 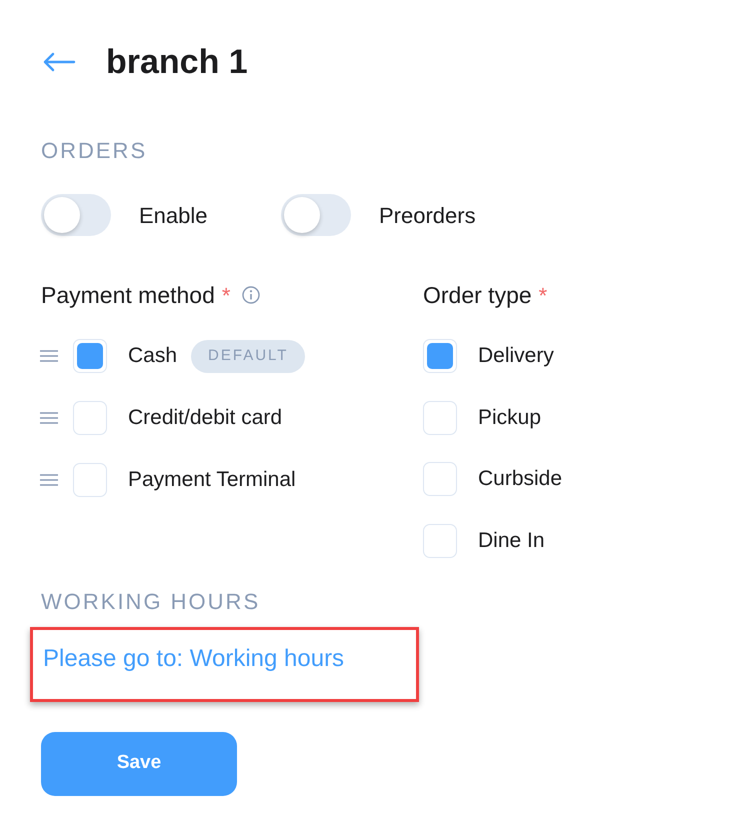 I want to click on toggle-label: Enable, so click(x=173, y=216).